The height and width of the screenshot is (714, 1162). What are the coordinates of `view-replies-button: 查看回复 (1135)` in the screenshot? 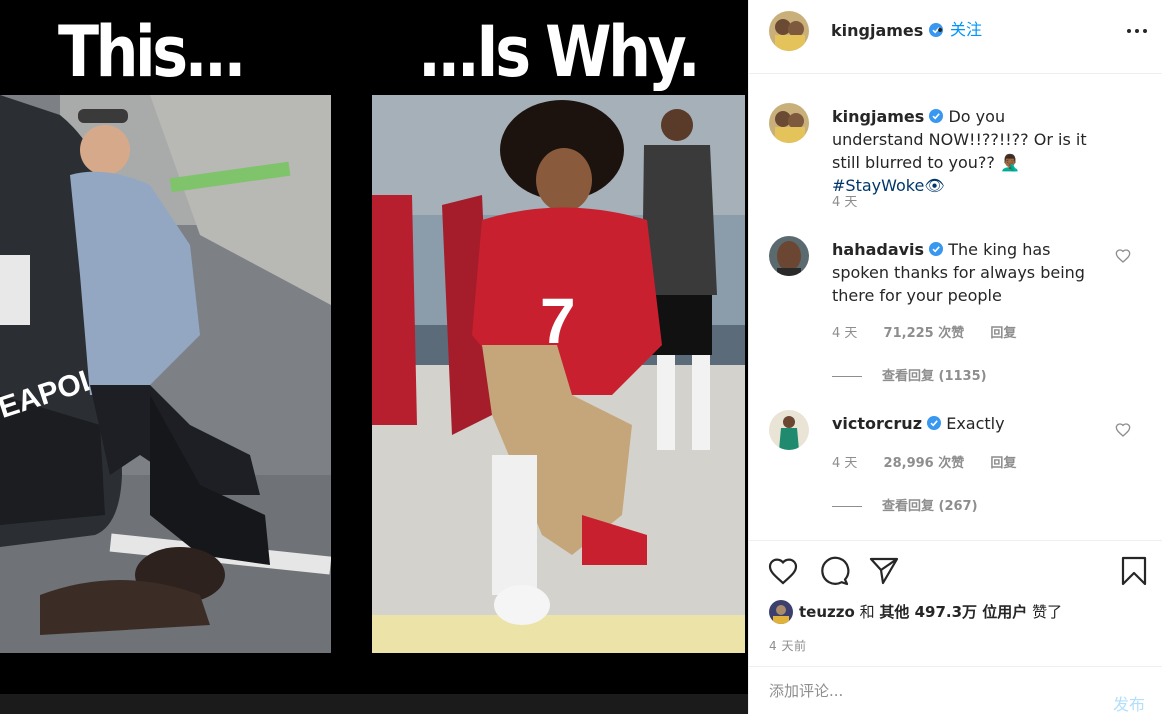 It's located at (909, 374).